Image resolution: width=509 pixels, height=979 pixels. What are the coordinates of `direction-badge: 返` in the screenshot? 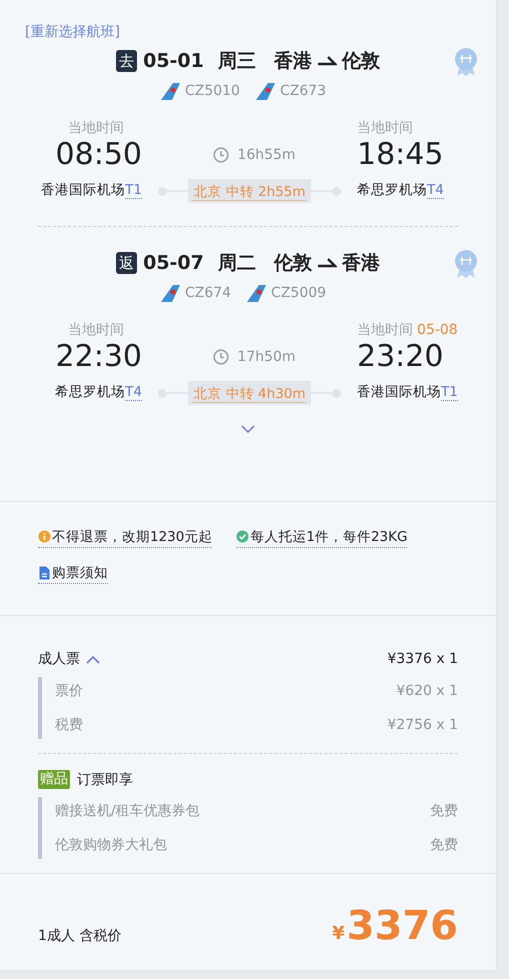 It's located at (127, 263).